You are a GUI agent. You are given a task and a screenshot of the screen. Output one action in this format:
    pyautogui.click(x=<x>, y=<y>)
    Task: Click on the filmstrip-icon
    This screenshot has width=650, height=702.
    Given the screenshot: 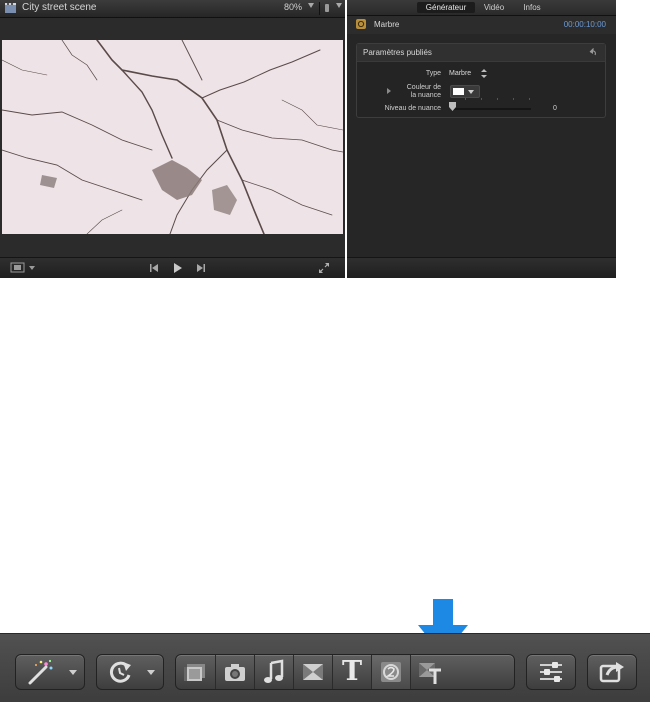 What is the action you would take?
    pyautogui.click(x=194, y=672)
    